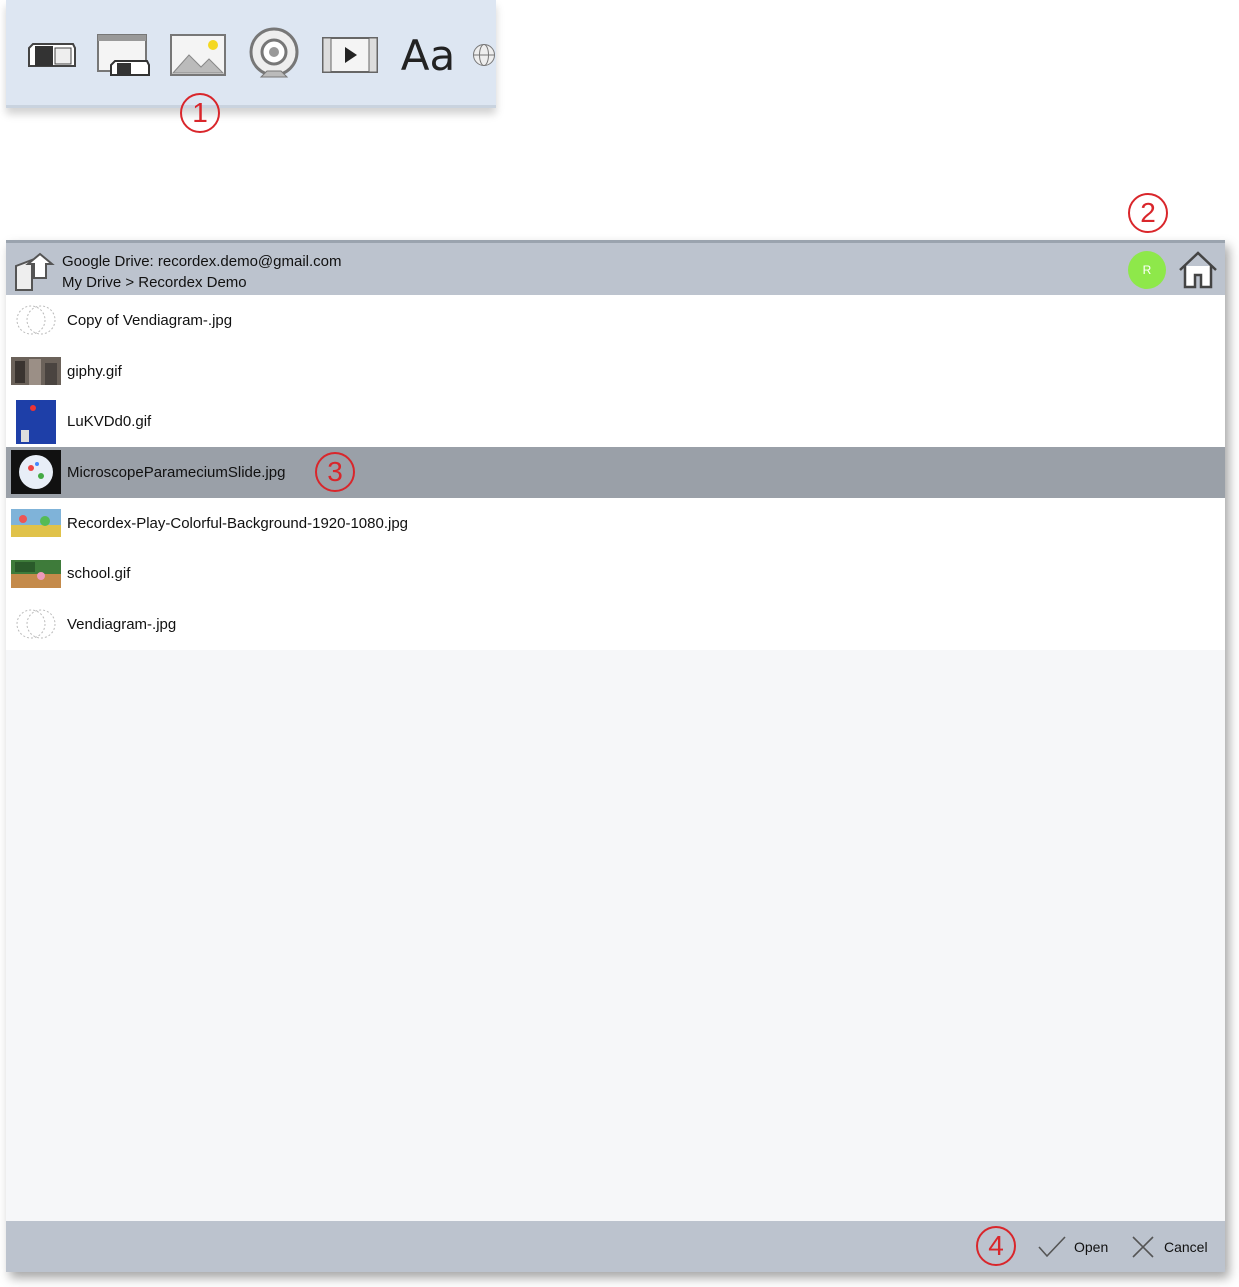  Describe the element at coordinates (996, 1246) in the screenshot. I see `callout-4: 4` at that location.